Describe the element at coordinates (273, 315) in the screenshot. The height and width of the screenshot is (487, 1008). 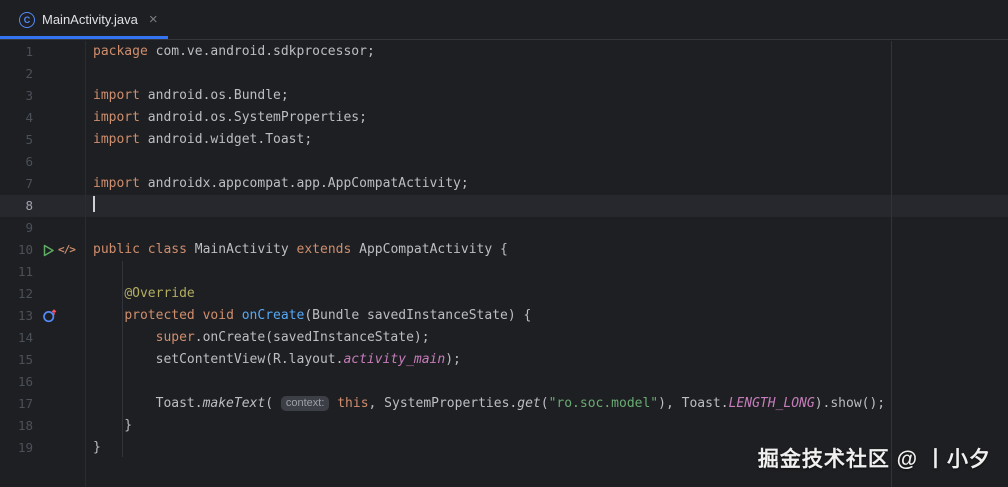
I see `code-token: onCreate` at that location.